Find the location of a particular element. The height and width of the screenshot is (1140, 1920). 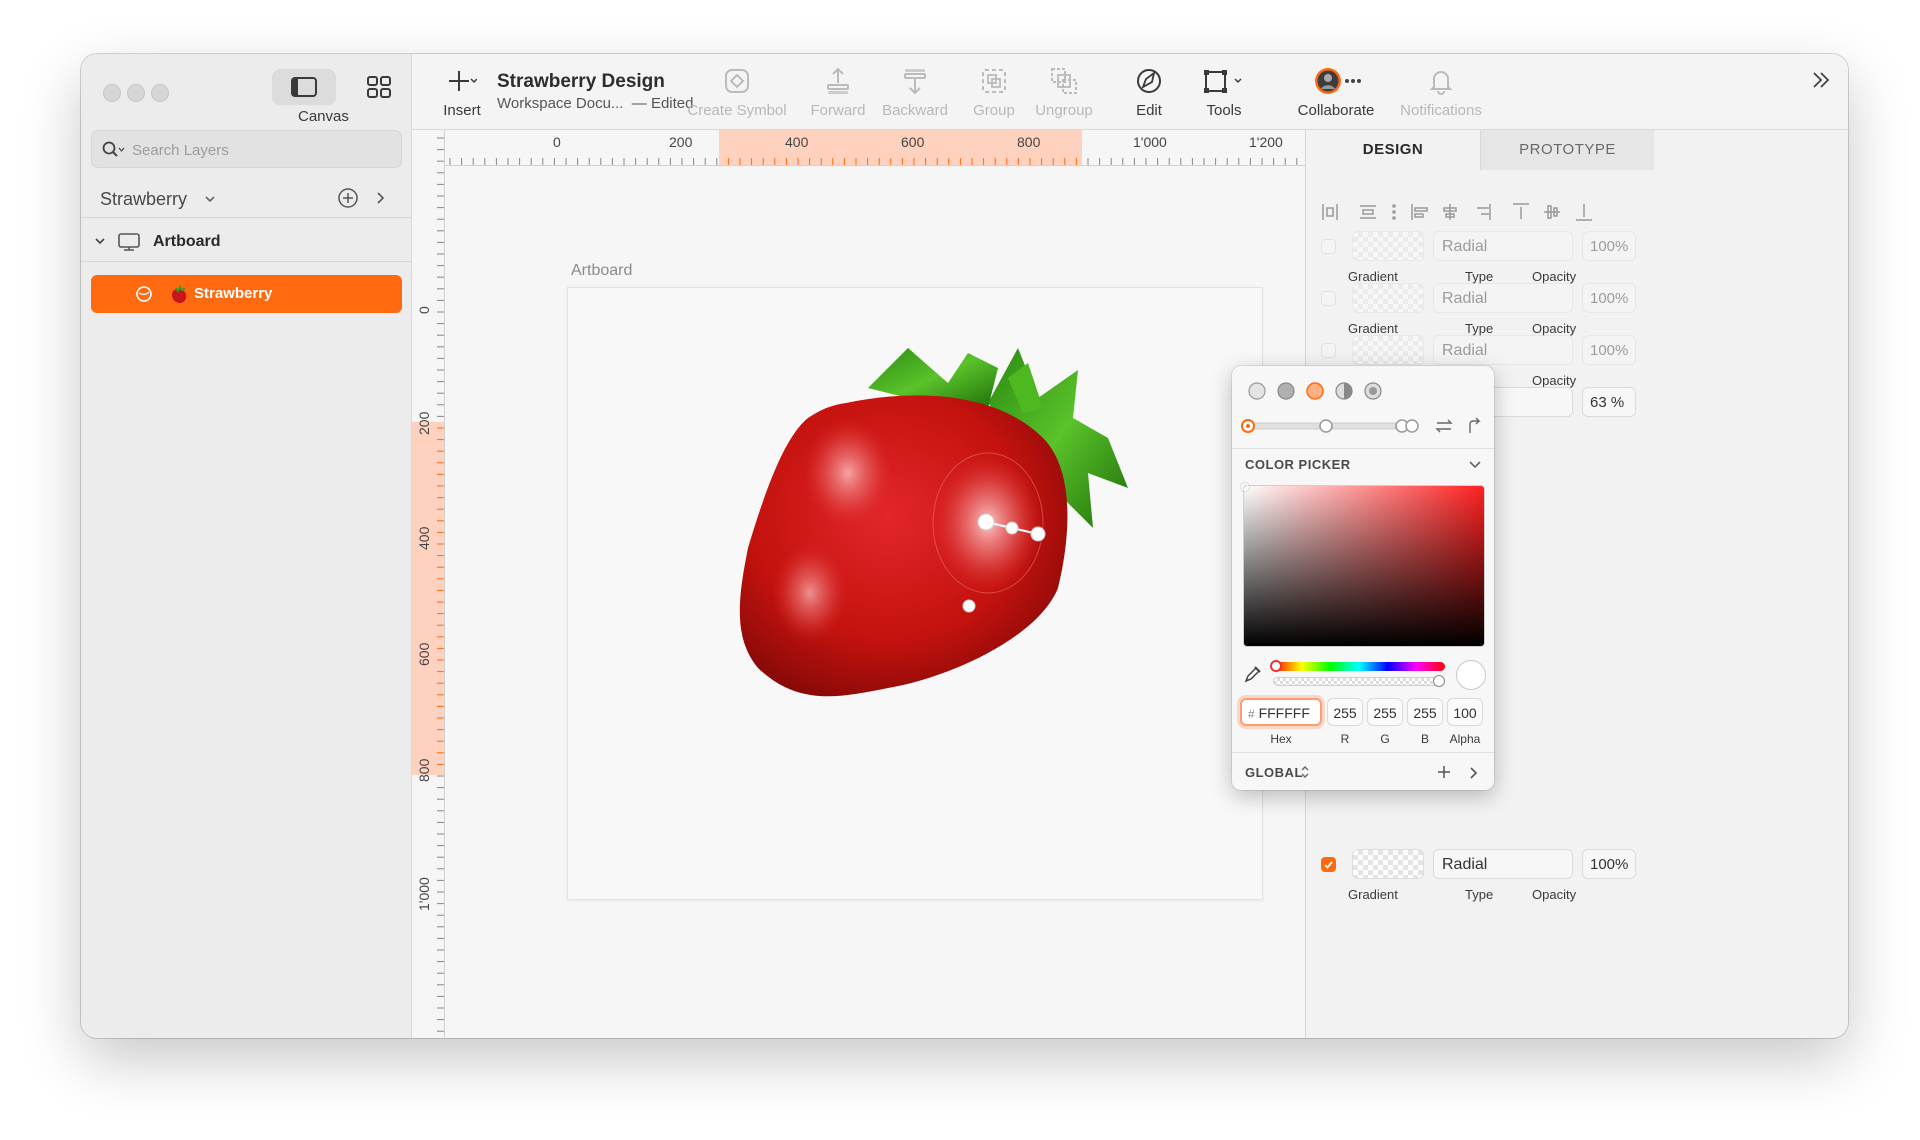

artboard-title: Artboard is located at coordinates (601, 271).